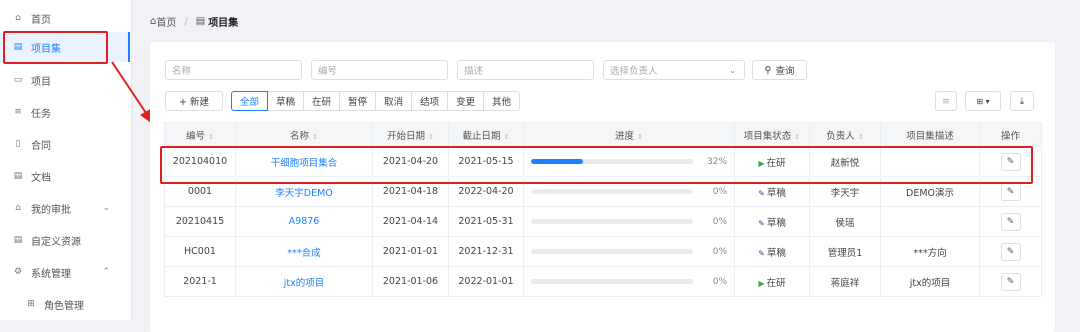 The image size is (1080, 332). Describe the element at coordinates (166, 21) in the screenshot. I see `breadcrumb-home: 首页` at that location.